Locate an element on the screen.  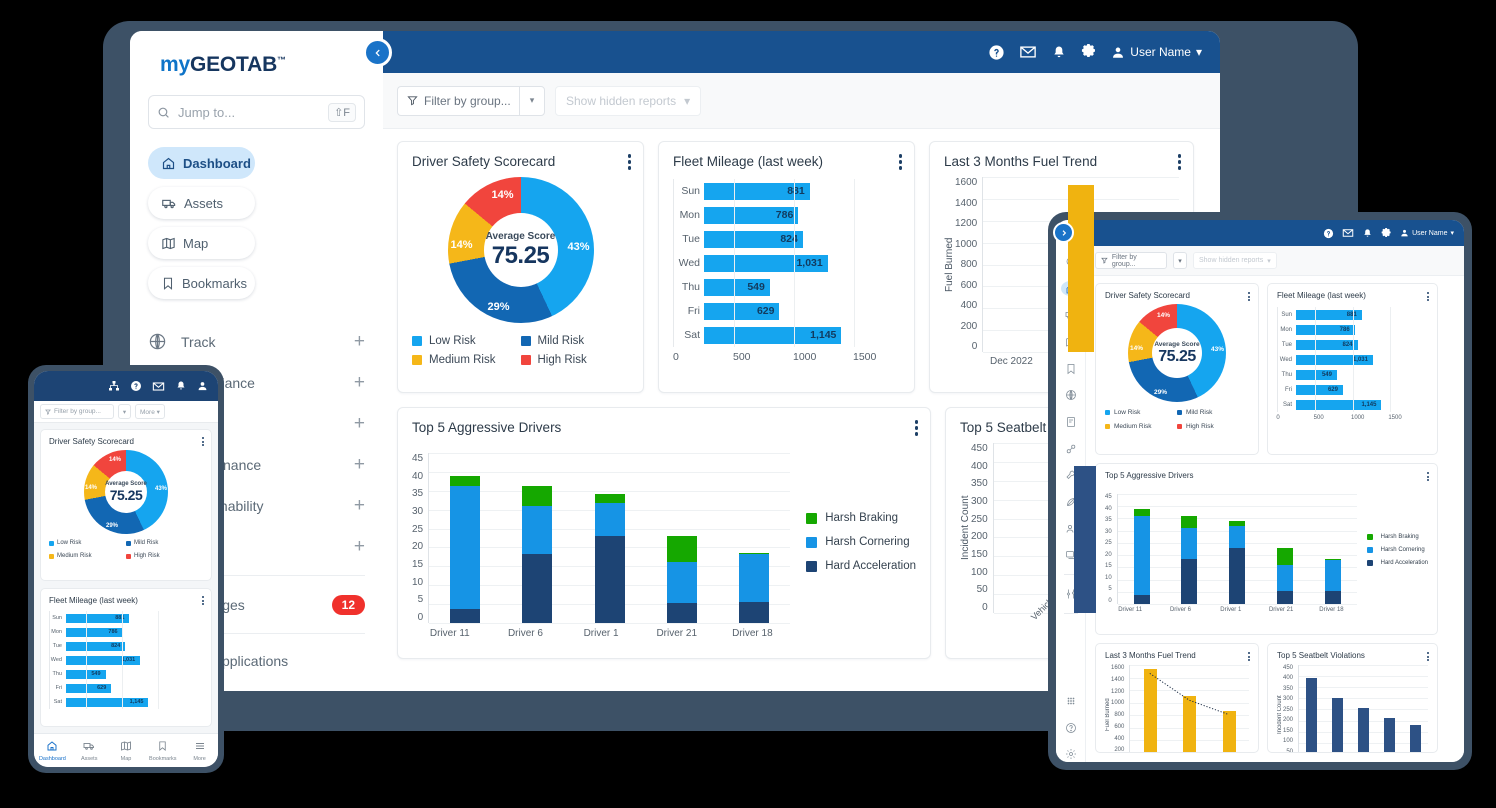
axis-tick: 25 is located at coordinates (1108, 543).